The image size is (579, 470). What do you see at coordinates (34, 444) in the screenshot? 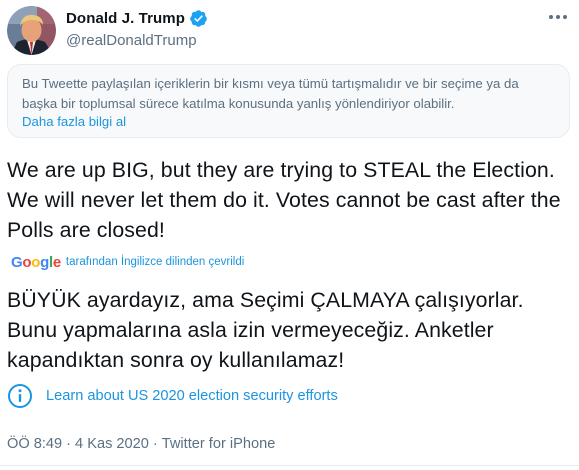
I see `tweet-time: ÖÖ 8:49` at bounding box center [34, 444].